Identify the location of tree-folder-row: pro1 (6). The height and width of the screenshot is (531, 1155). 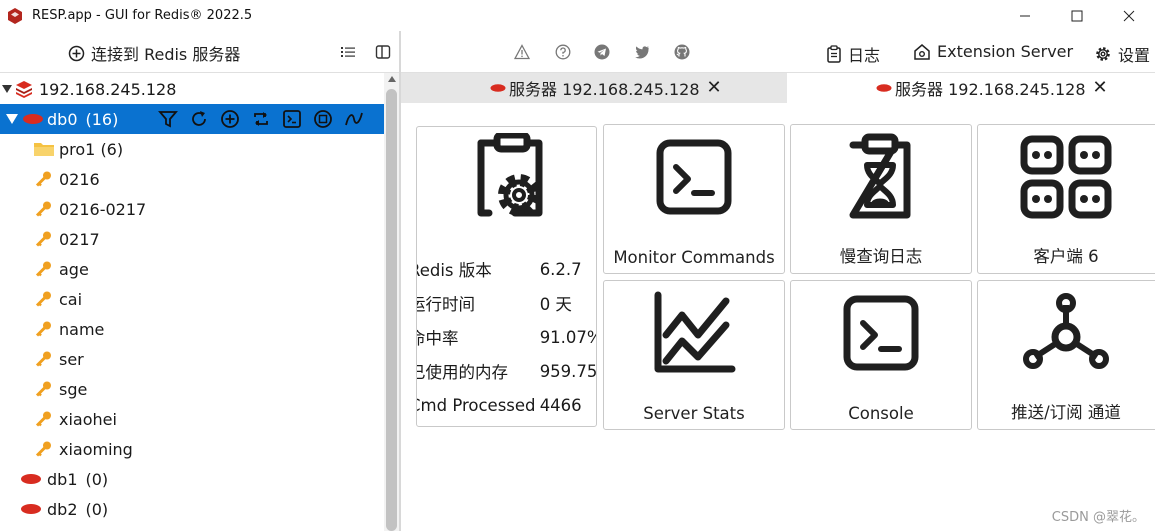
(192, 149).